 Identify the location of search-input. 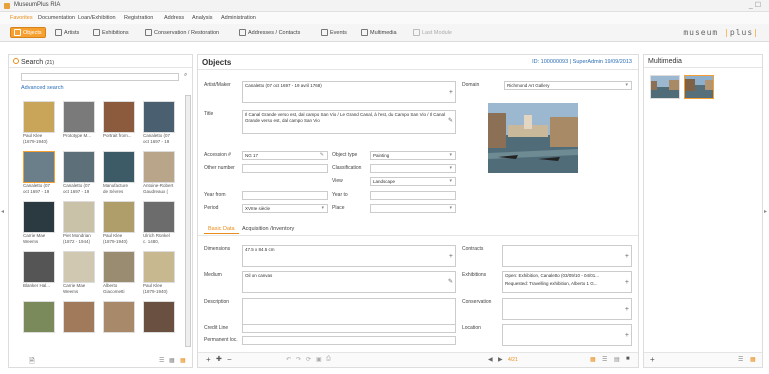
(100, 77).